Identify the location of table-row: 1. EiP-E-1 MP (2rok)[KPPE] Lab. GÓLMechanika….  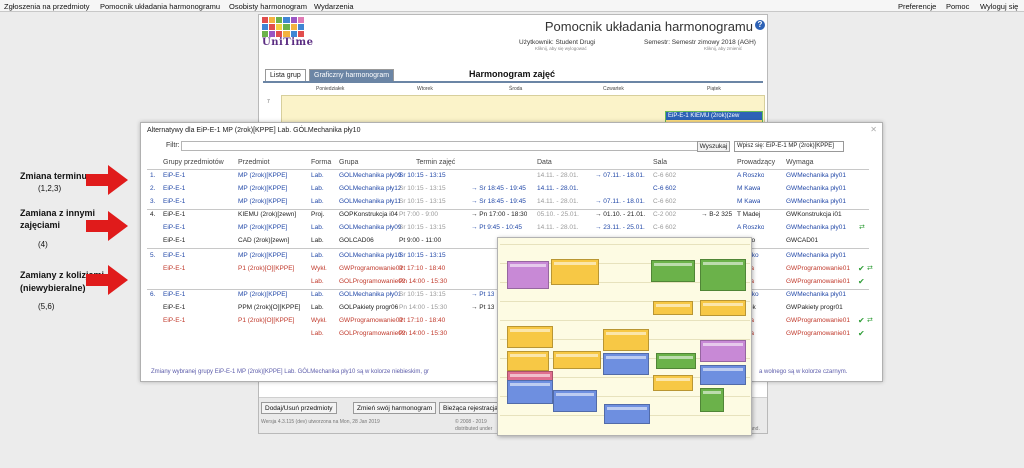
(512, 177).